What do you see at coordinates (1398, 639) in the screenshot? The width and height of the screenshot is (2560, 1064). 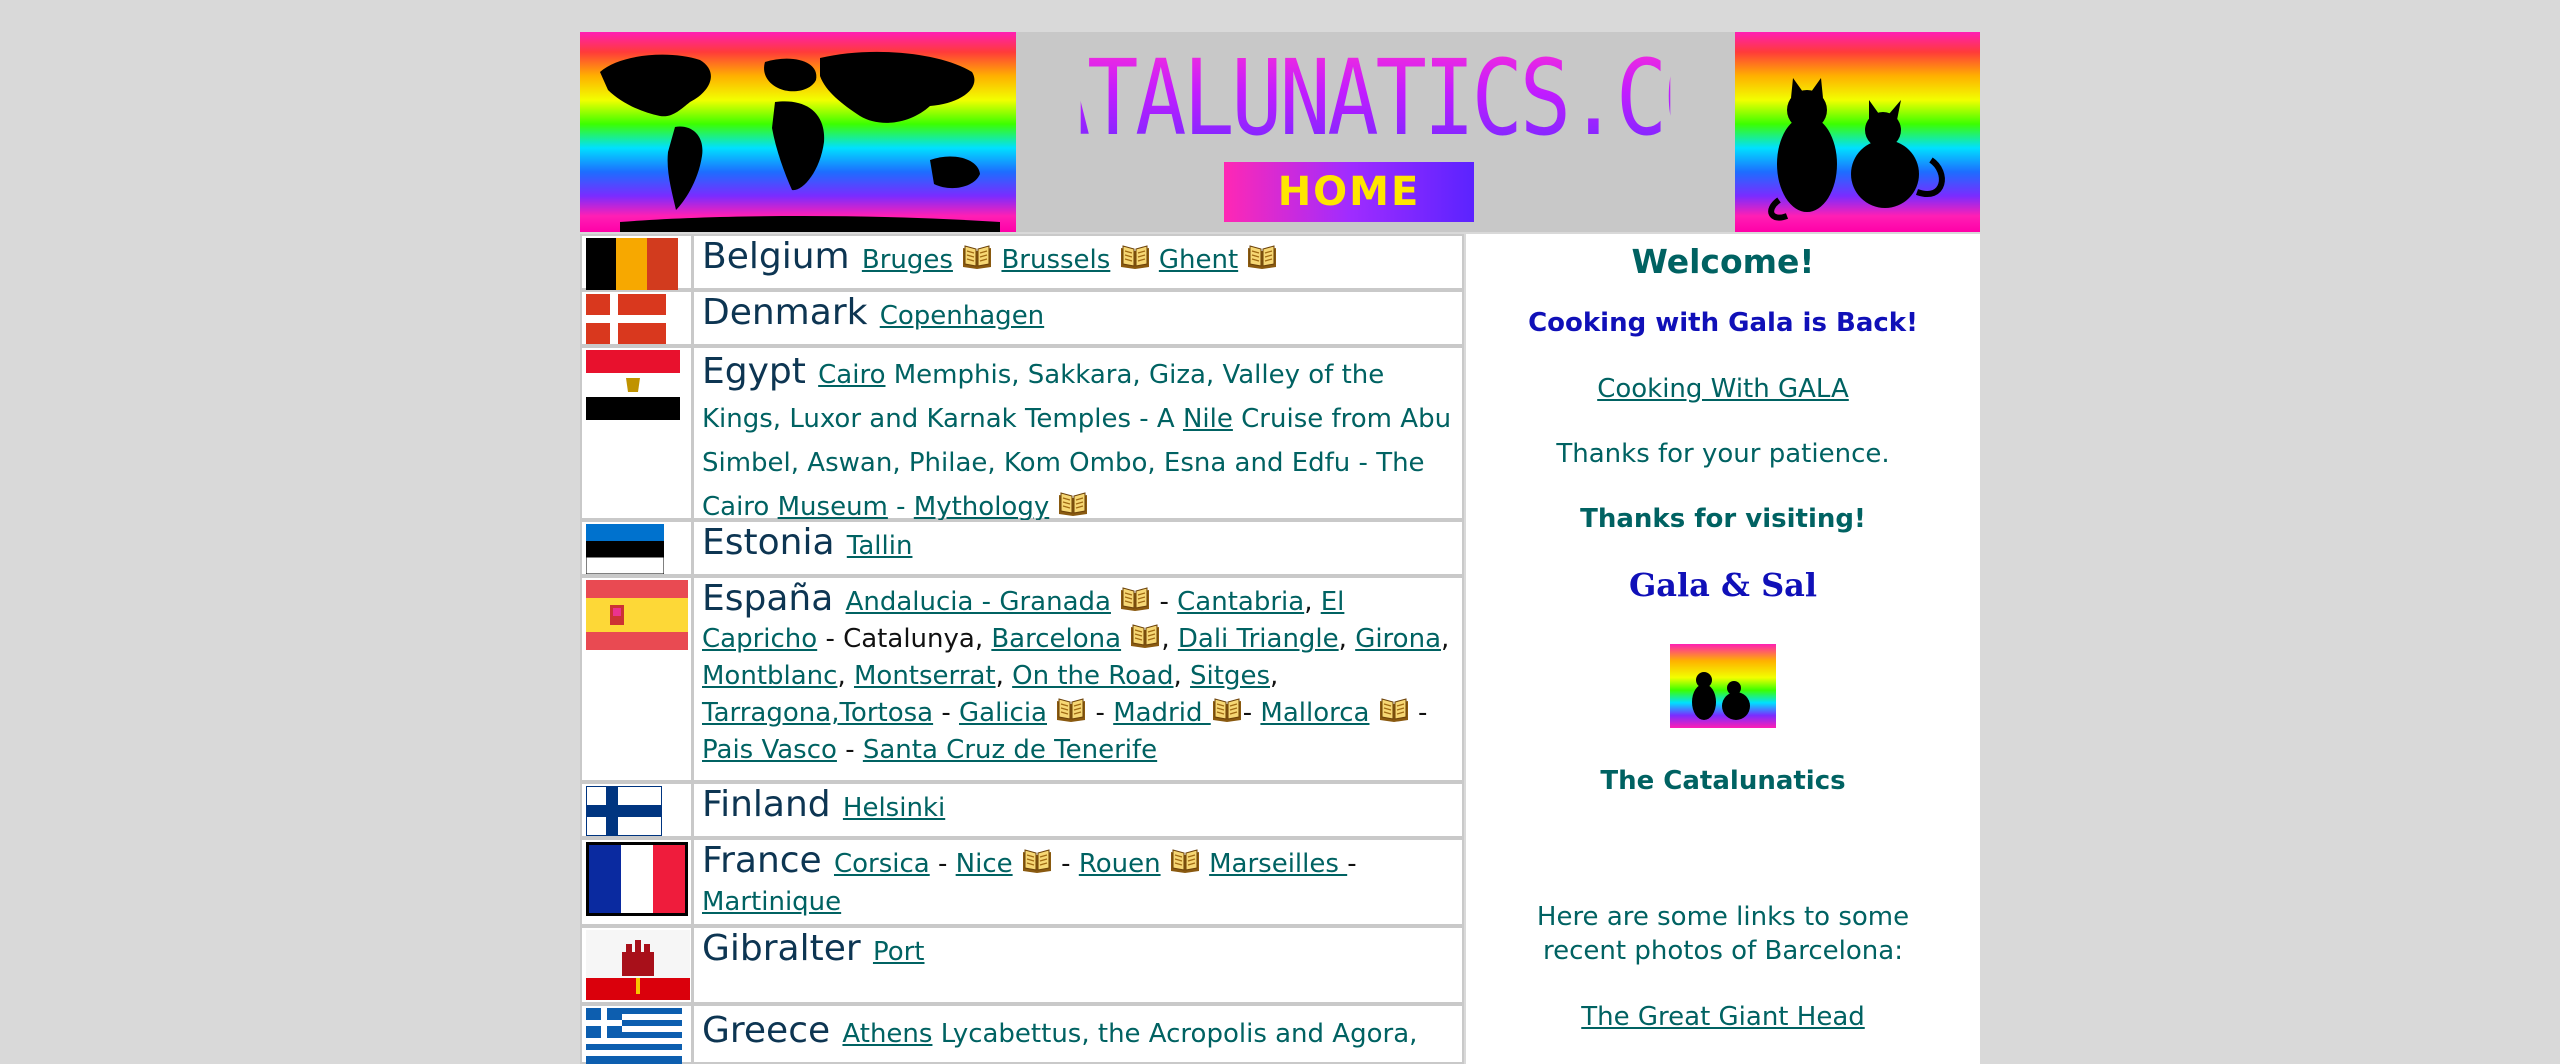 I see `link-girona: Girona` at bounding box center [1398, 639].